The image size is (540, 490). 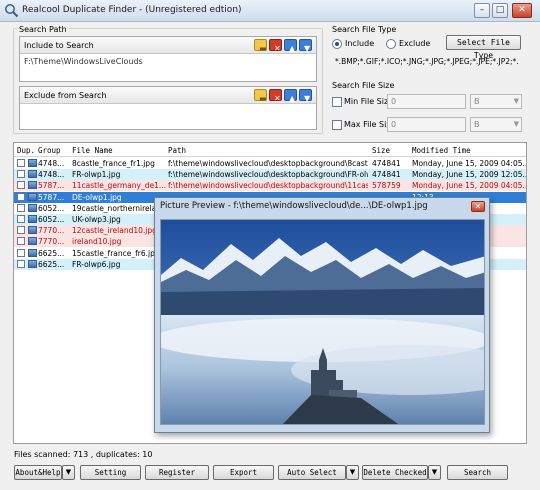 What do you see at coordinates (477, 472) in the screenshot?
I see `search-button: Search` at bounding box center [477, 472].